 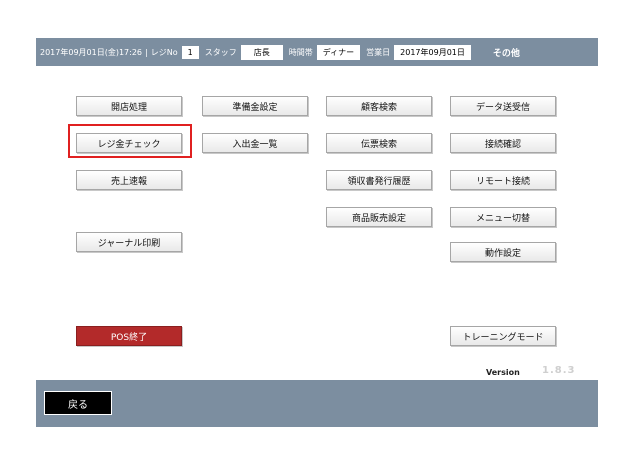 What do you see at coordinates (506, 52) in the screenshot?
I see `other-menu: その他` at bounding box center [506, 52].